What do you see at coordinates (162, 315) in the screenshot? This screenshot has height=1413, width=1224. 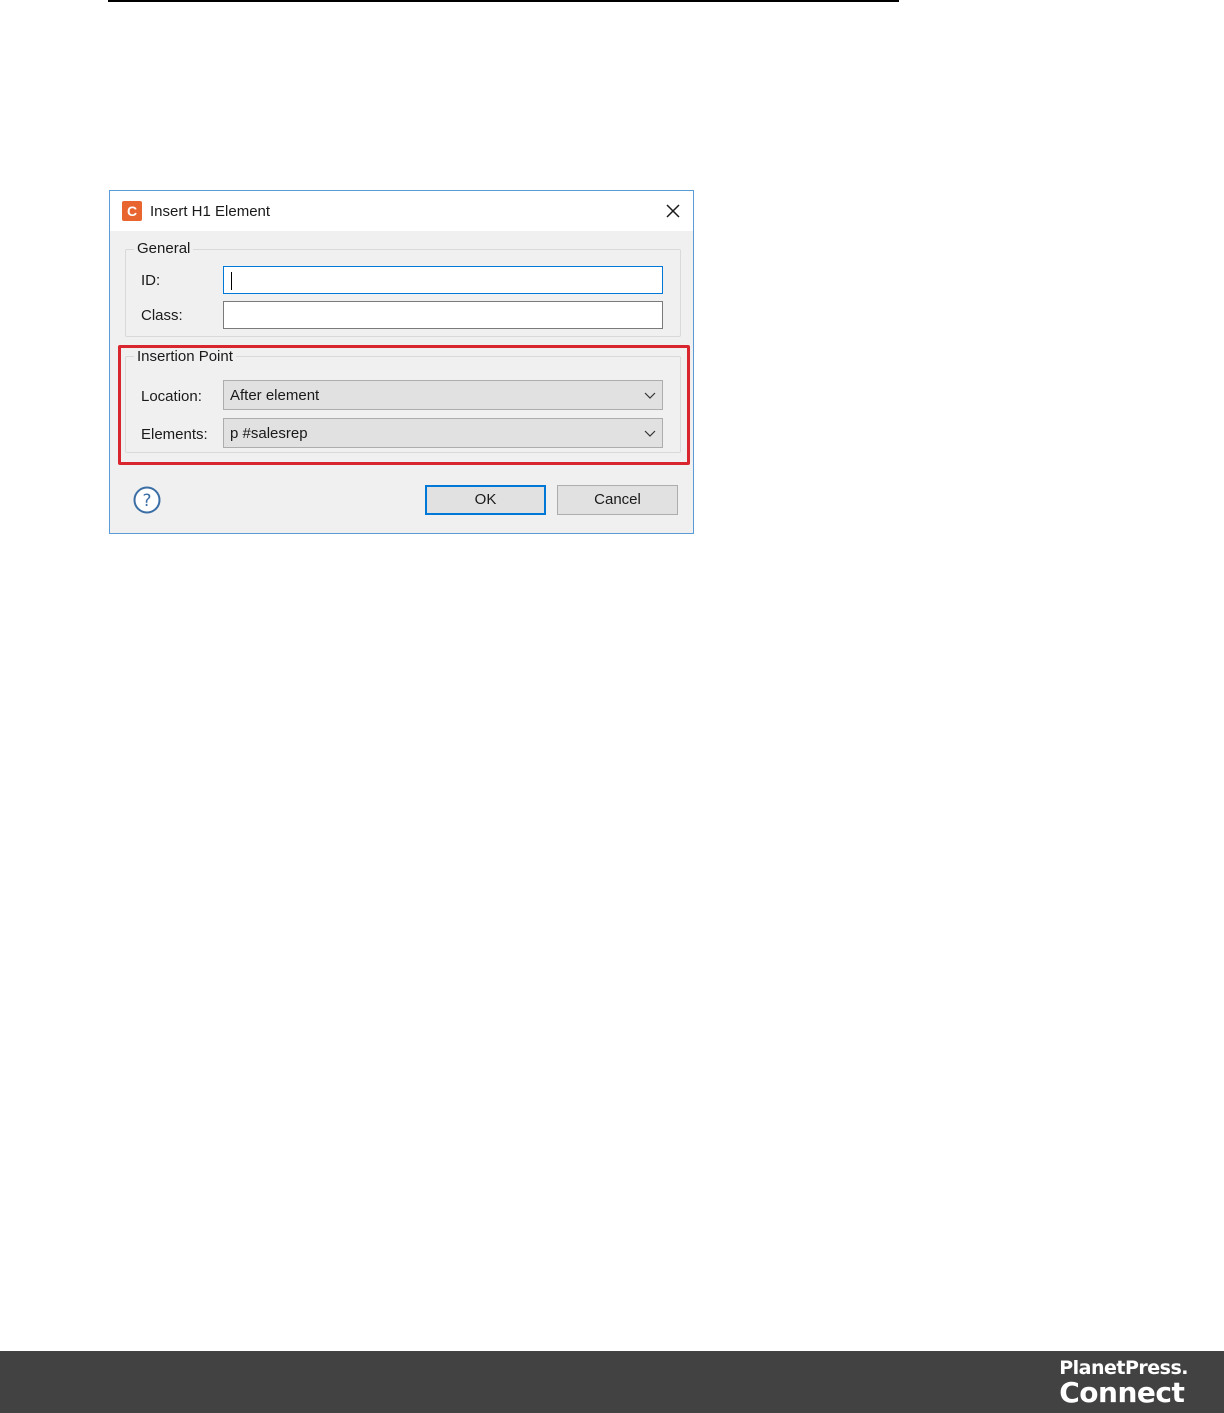 I see `class-label: Class:` at bounding box center [162, 315].